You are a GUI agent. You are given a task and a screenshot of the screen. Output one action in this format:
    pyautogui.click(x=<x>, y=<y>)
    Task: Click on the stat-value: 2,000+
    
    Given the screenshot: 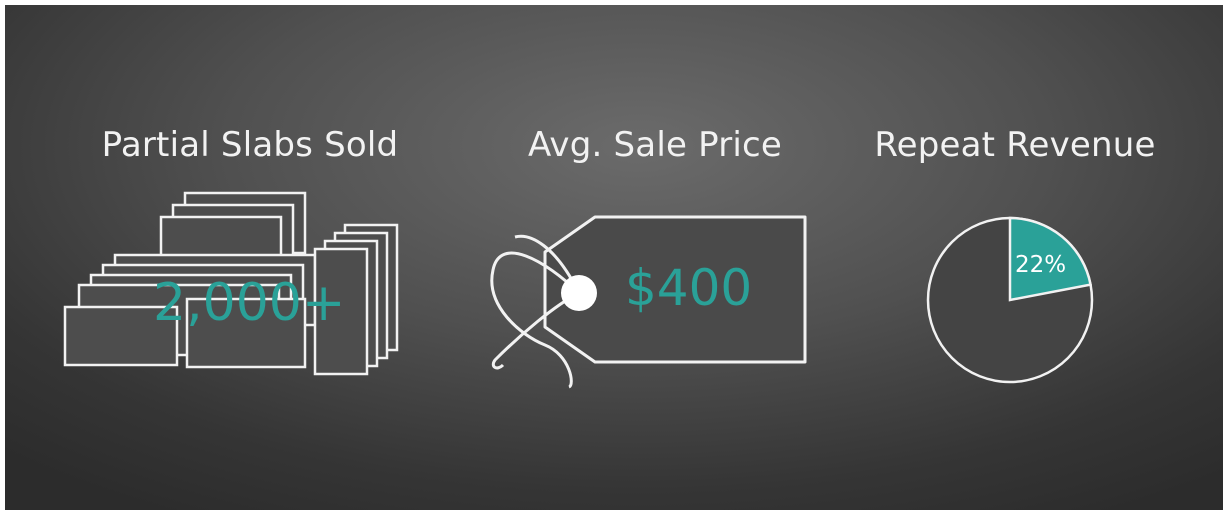 What is the action you would take?
    pyautogui.click(x=249, y=303)
    